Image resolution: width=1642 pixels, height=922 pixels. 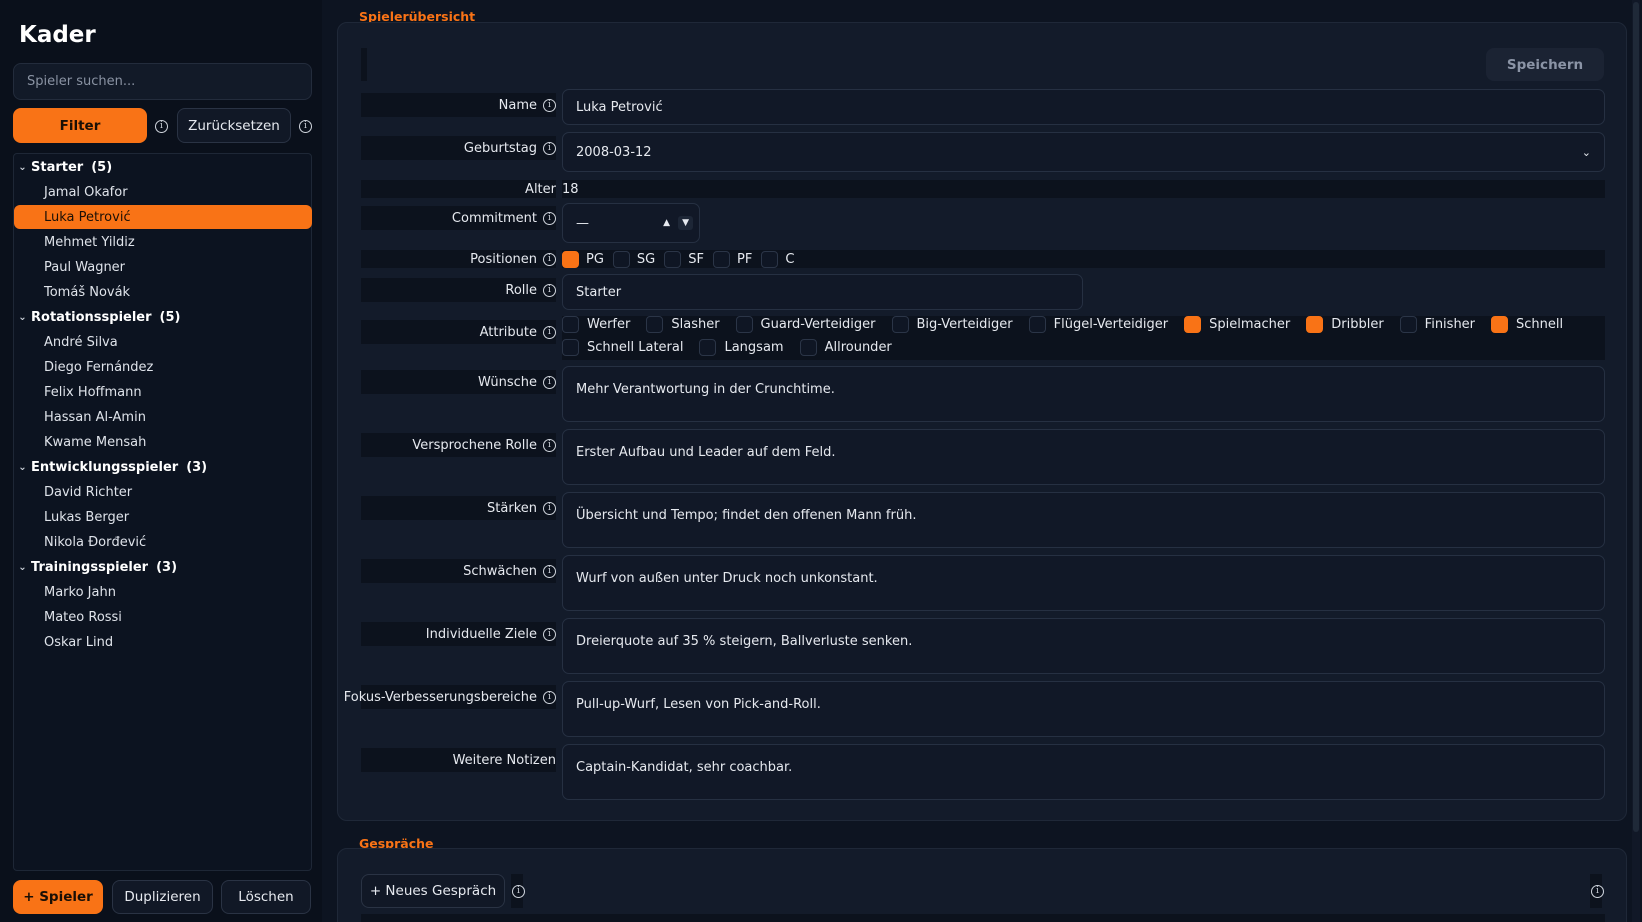 What do you see at coordinates (58, 897) in the screenshot?
I see `add-player-button: + Spieler` at bounding box center [58, 897].